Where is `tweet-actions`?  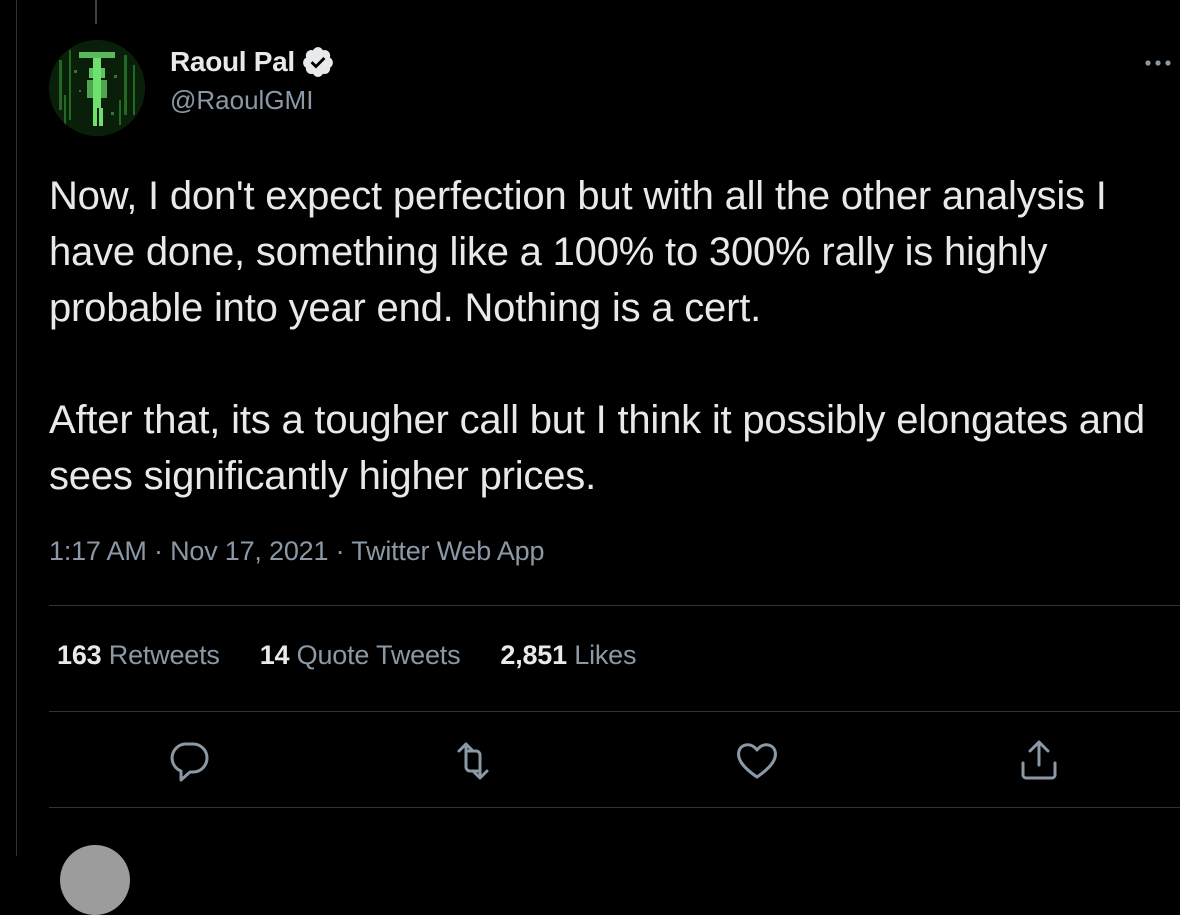
tweet-actions is located at coordinates (614, 761).